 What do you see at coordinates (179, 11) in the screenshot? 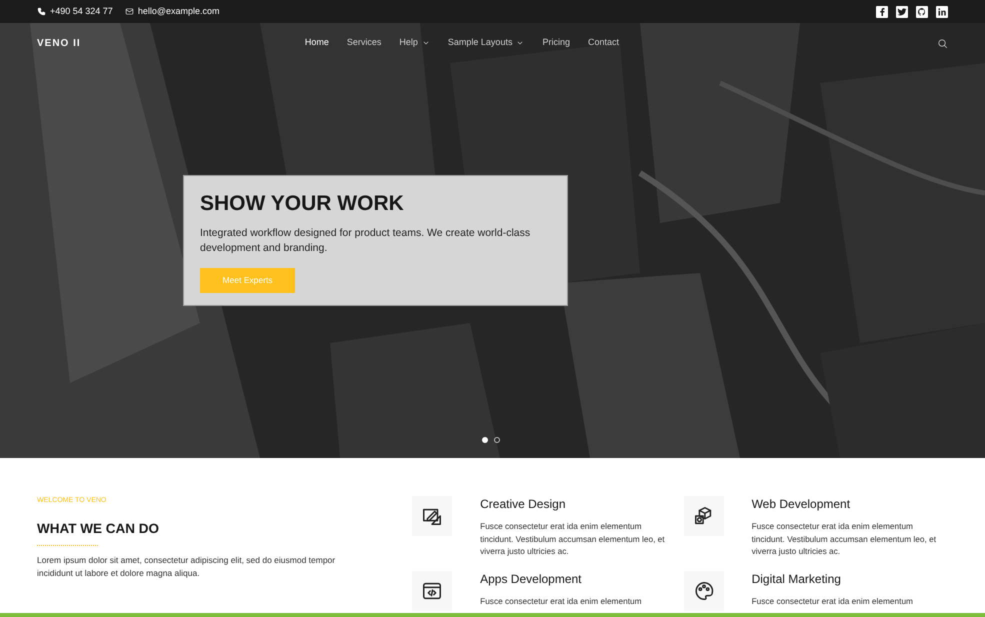
I see `email-address: hello@example.com` at bounding box center [179, 11].